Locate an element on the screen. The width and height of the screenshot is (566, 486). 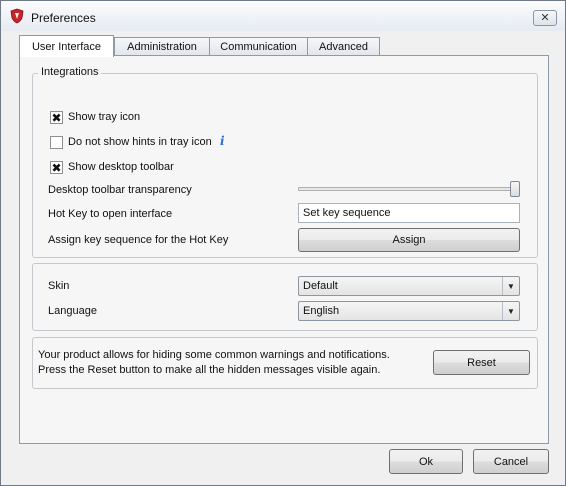
hotkey-input: Set key sequence is located at coordinates (409, 213).